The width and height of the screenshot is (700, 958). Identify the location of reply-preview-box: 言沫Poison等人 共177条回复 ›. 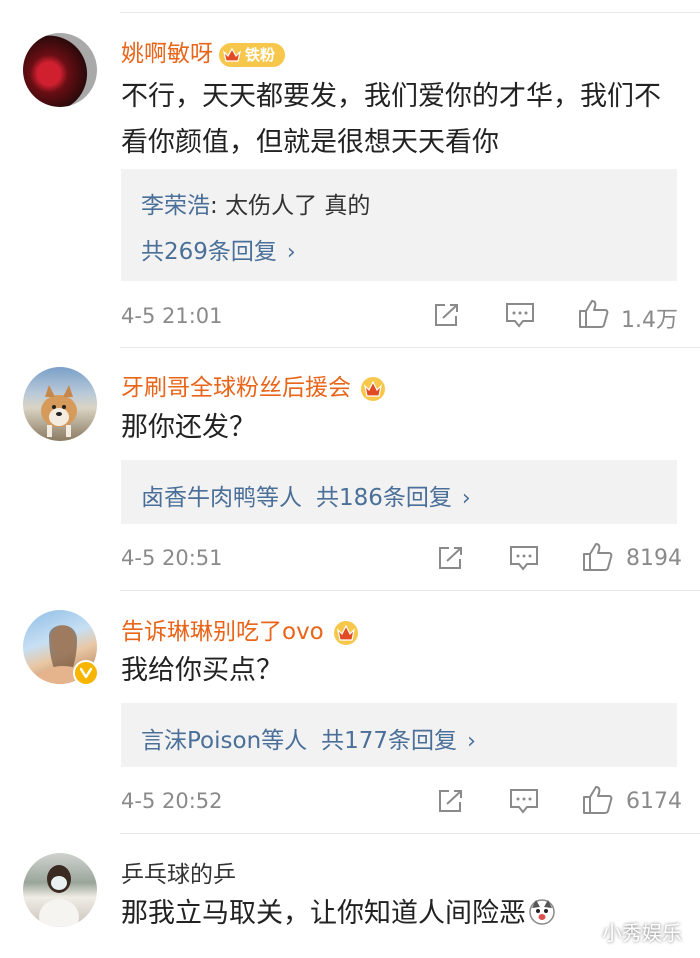
(399, 735).